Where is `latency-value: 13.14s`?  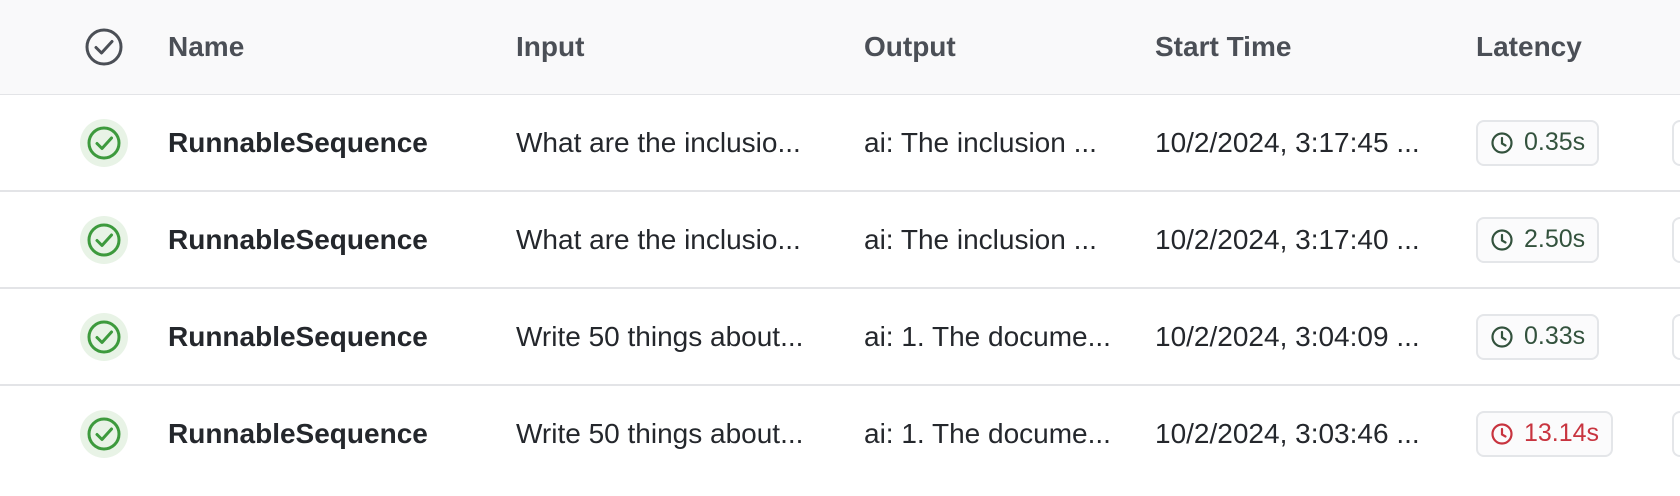 latency-value: 13.14s is located at coordinates (1562, 433).